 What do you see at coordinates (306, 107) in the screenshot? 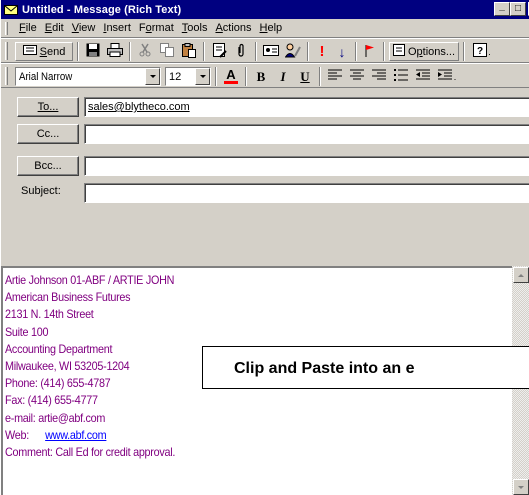
I see `to-field: sales@blytheco.com` at bounding box center [306, 107].